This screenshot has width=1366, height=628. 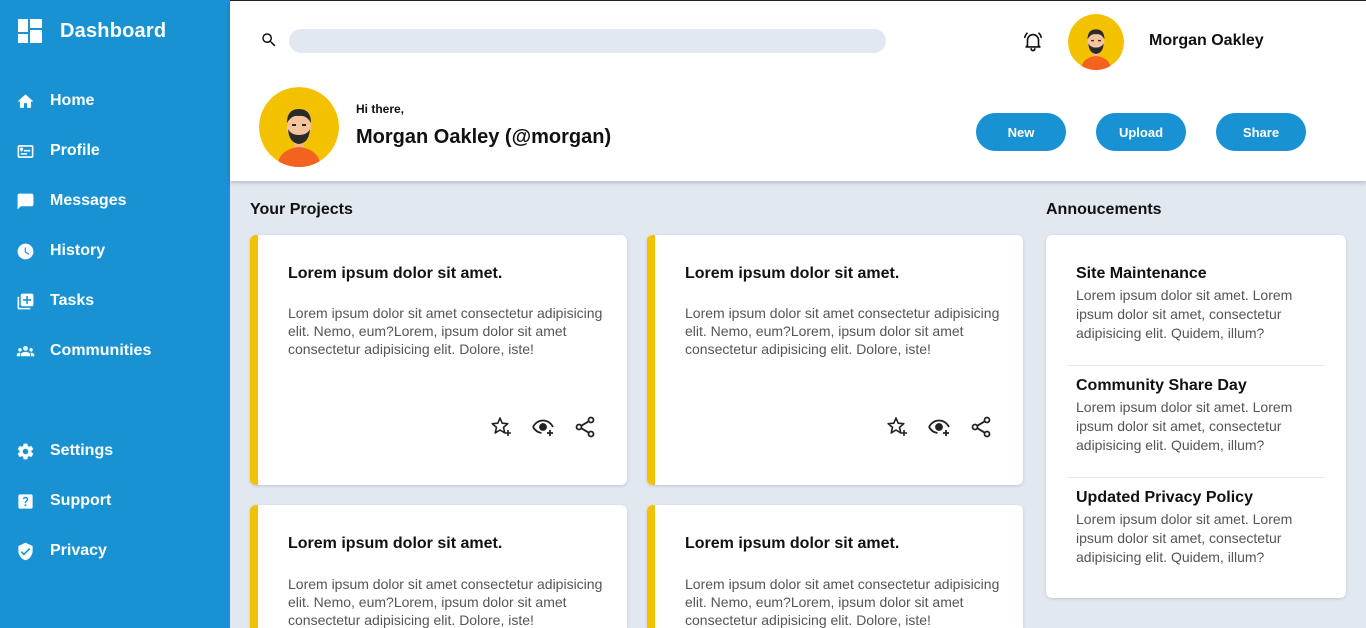 I want to click on greeting: Hi there,, so click(x=380, y=109).